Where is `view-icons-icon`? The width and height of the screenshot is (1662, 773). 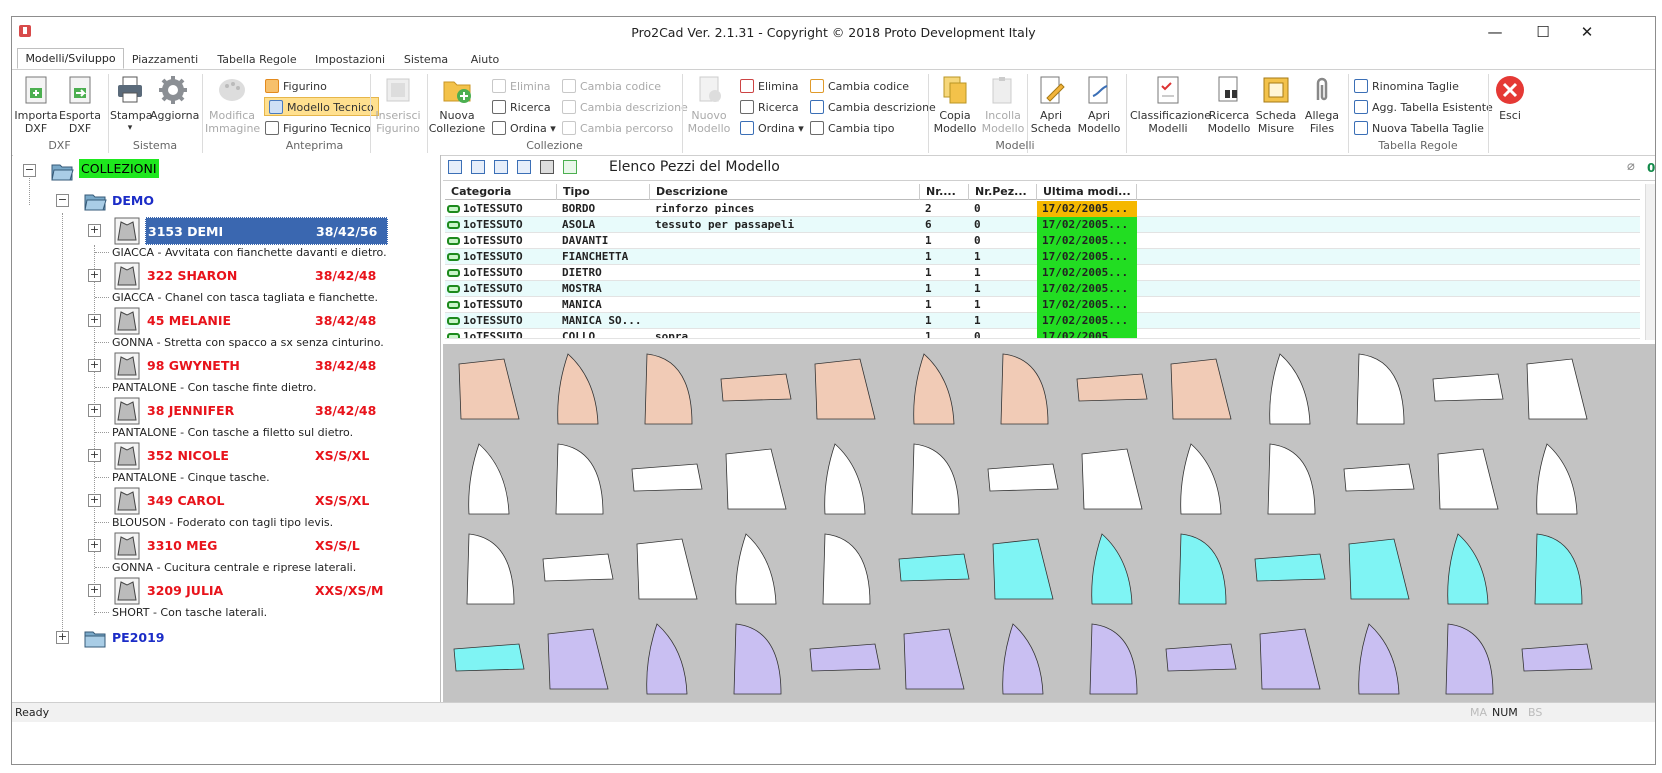
view-icons-icon is located at coordinates (455, 167).